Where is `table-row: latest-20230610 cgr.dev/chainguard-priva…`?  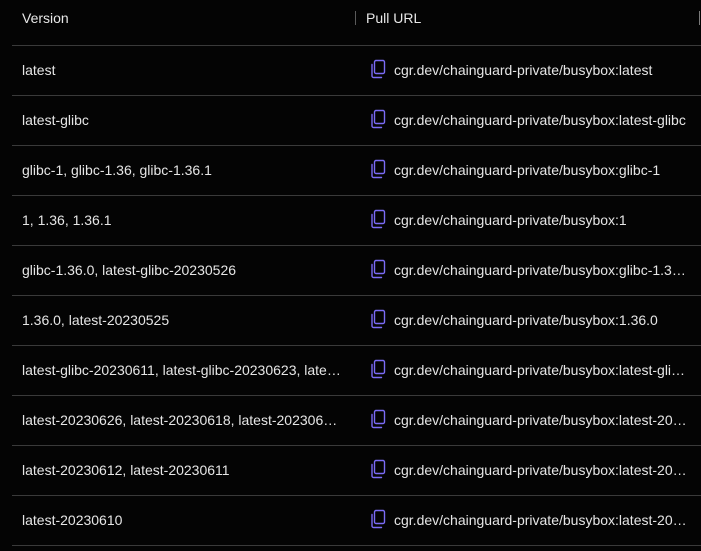
table-row: latest-20230610 cgr.dev/chainguard-priva… is located at coordinates (356, 521).